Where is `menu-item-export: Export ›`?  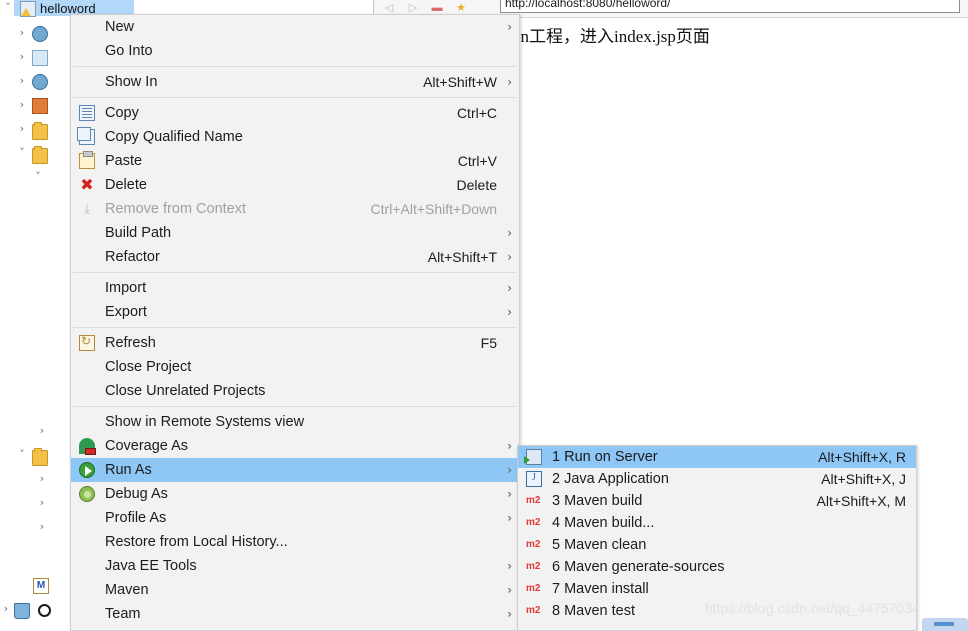
menu-item-export: Export › is located at coordinates (295, 312).